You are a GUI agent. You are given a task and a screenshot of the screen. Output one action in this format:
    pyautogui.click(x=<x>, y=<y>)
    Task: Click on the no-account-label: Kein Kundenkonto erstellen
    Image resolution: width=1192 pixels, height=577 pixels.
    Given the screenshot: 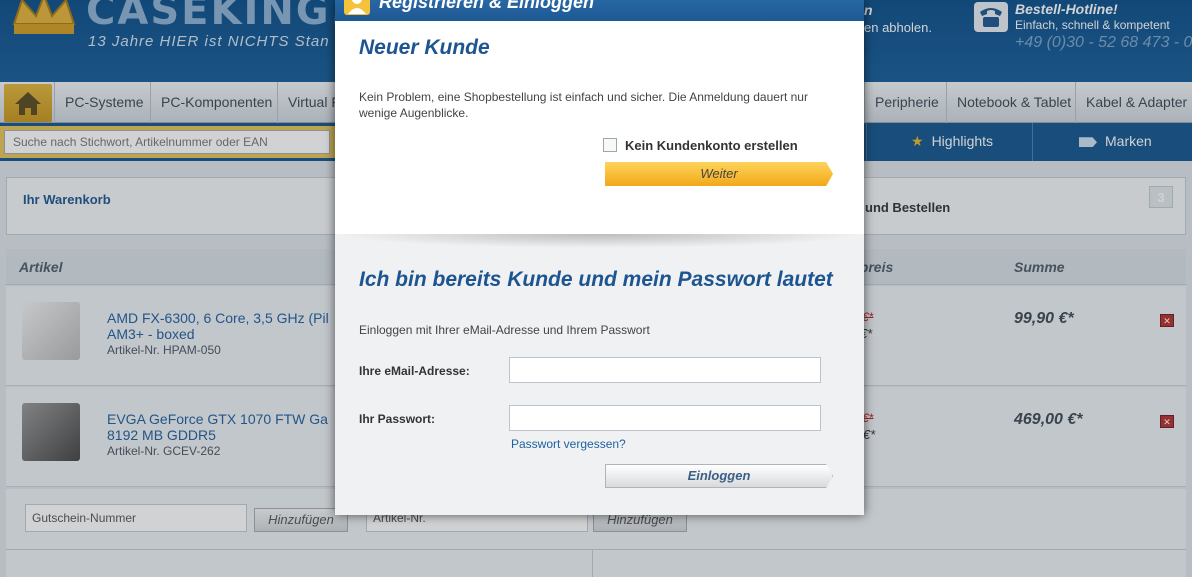 What is the action you would take?
    pyautogui.click(x=711, y=145)
    